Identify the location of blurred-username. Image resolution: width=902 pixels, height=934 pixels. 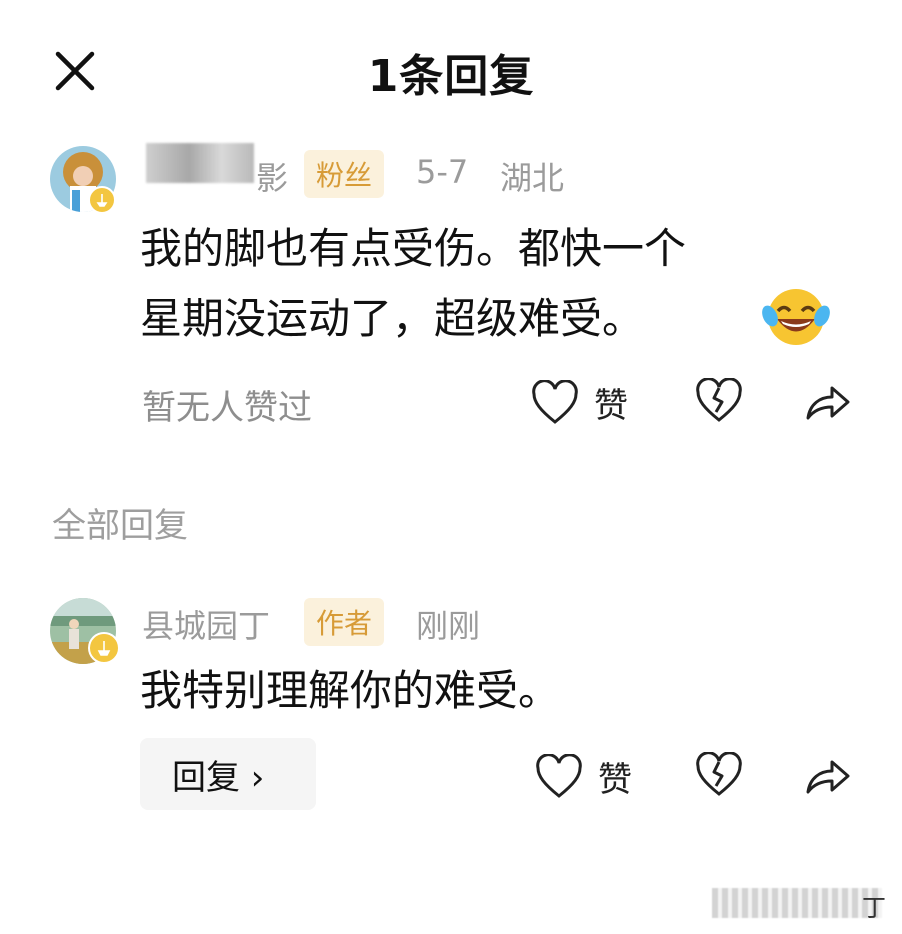
(200, 163).